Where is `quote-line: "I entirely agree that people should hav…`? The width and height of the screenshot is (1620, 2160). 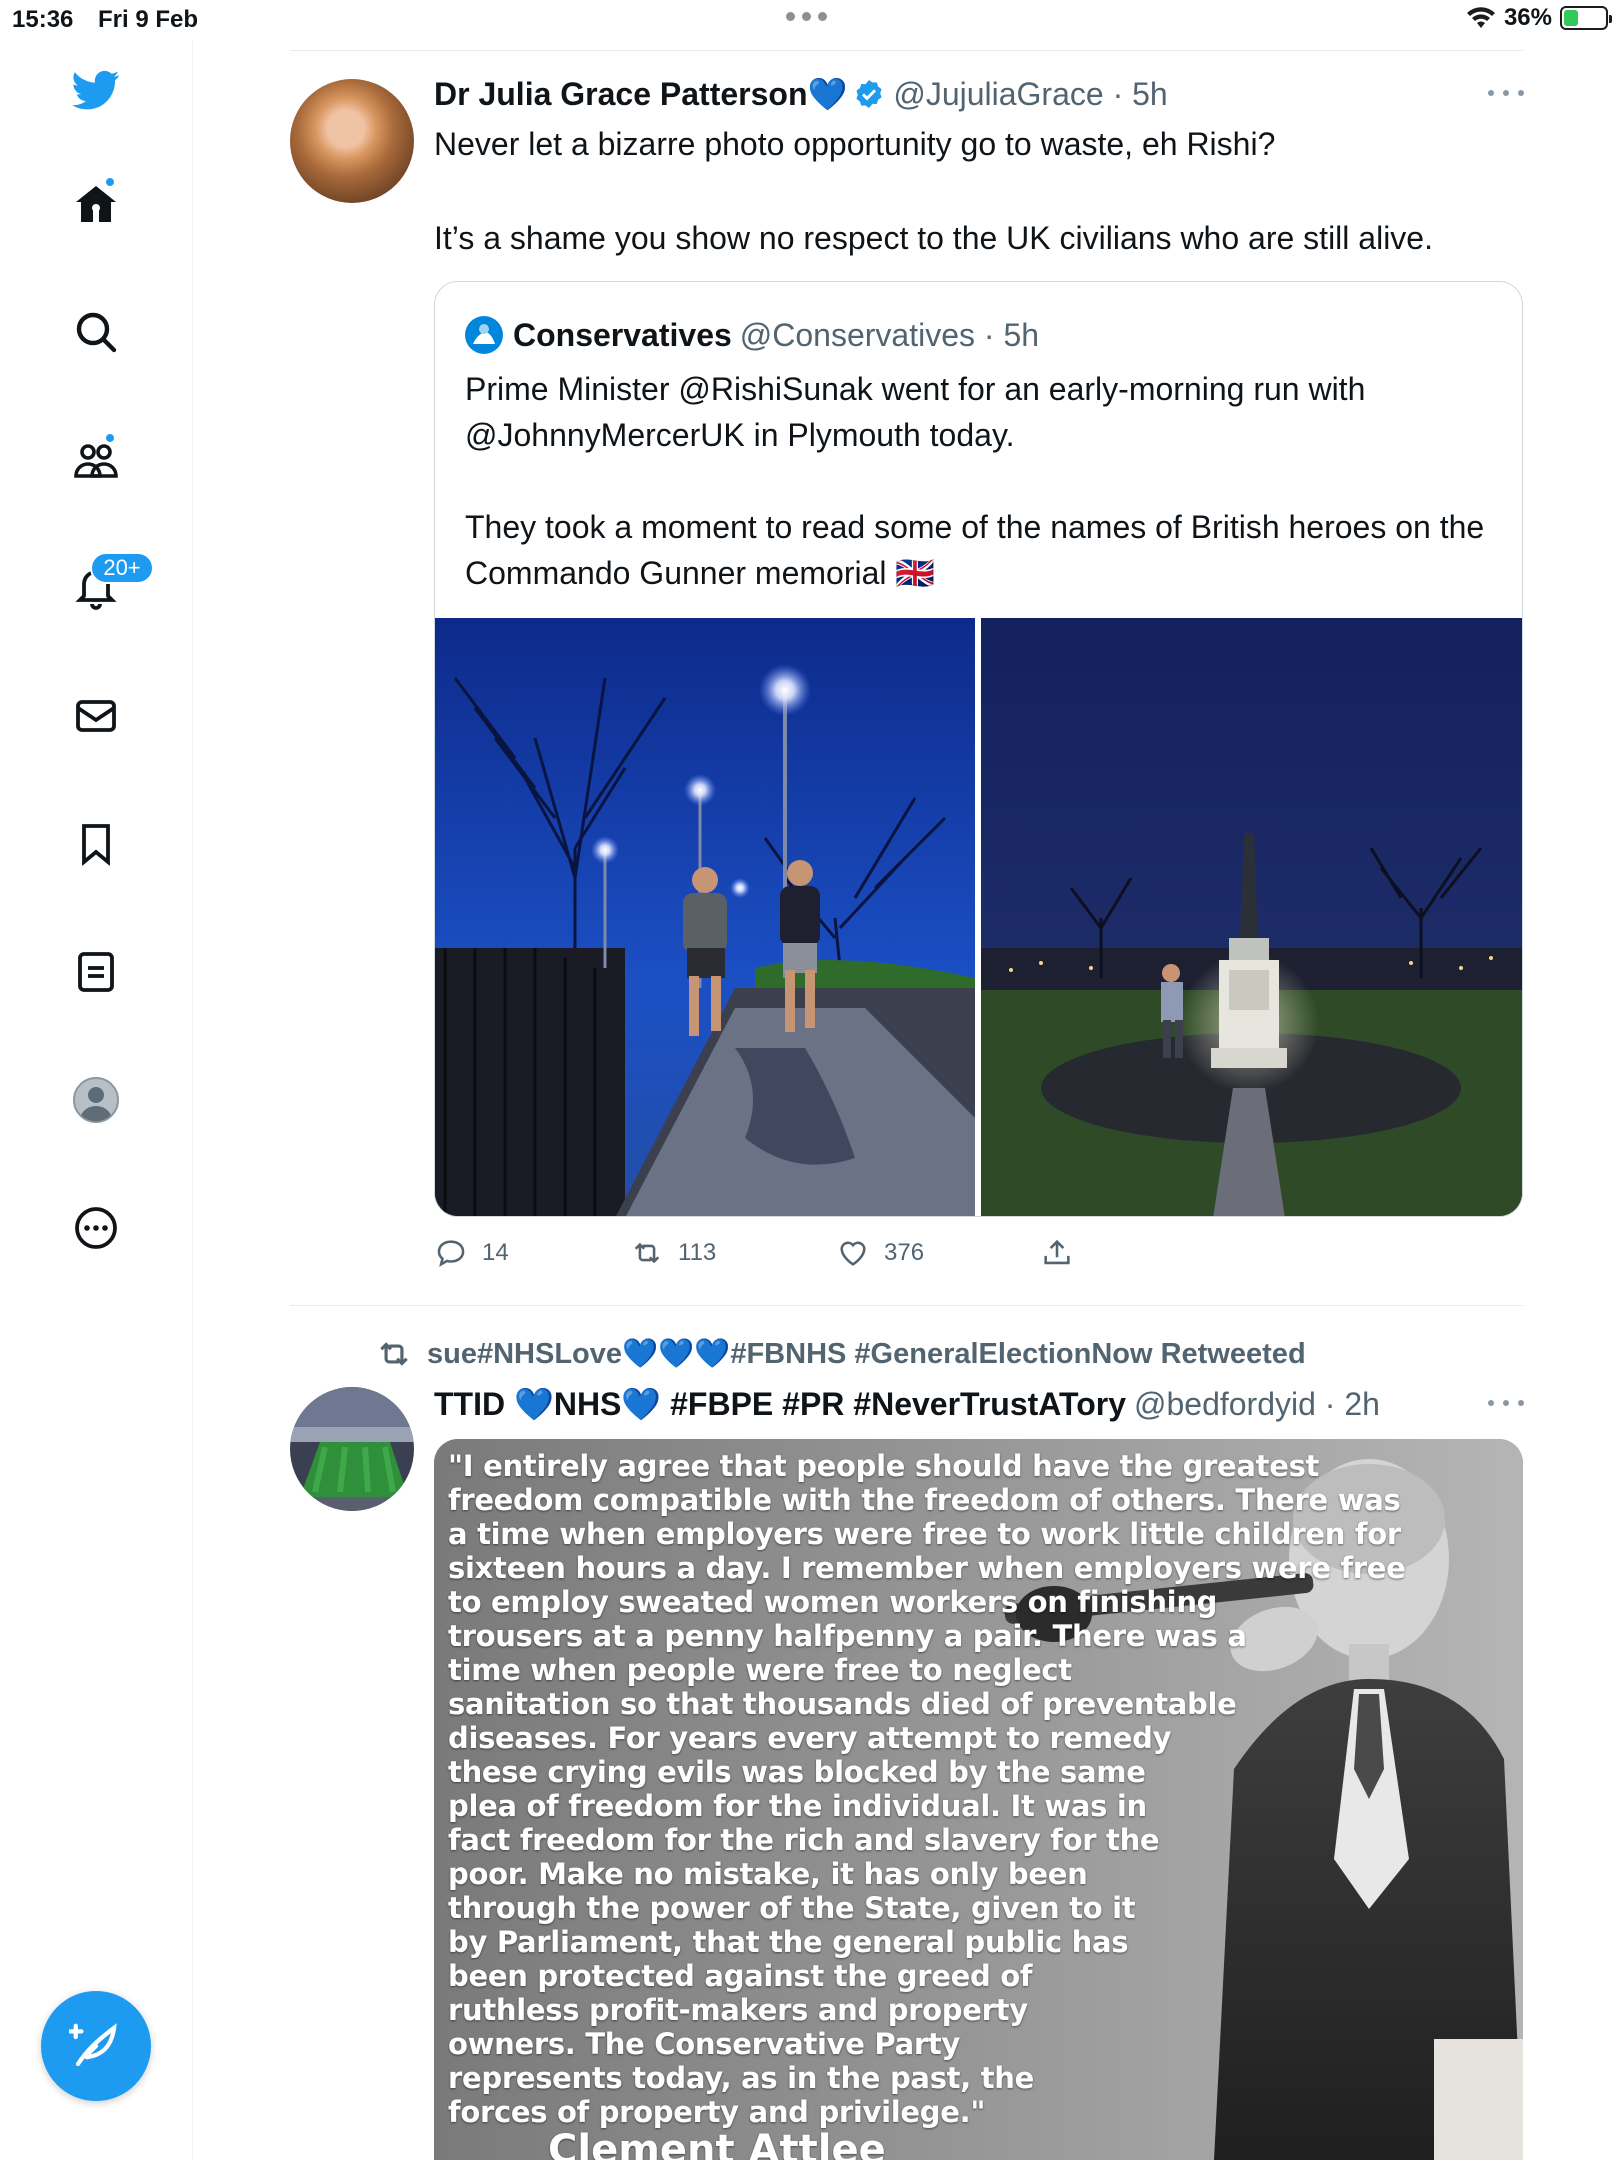
quote-line: "I entirely agree that people should hav… is located at coordinates (884, 1466).